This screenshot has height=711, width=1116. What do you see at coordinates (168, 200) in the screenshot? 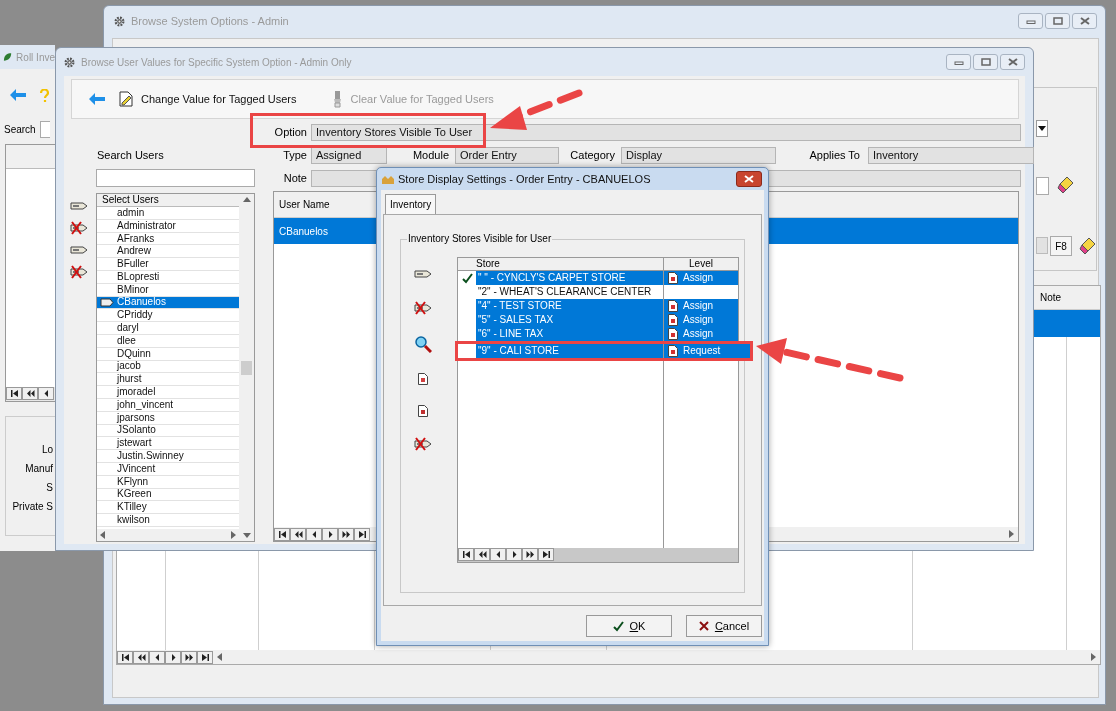
I see `list-header: Select Users` at bounding box center [168, 200].